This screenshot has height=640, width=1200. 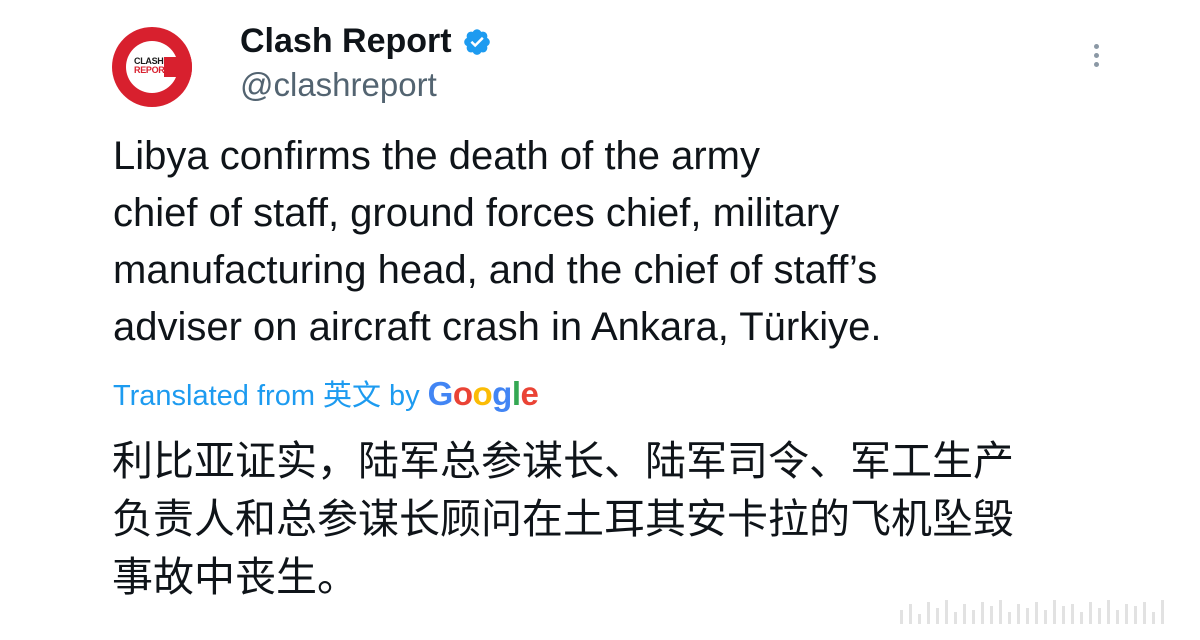 I want to click on avatar-logo: CLASH REPORT, so click(x=156, y=66).